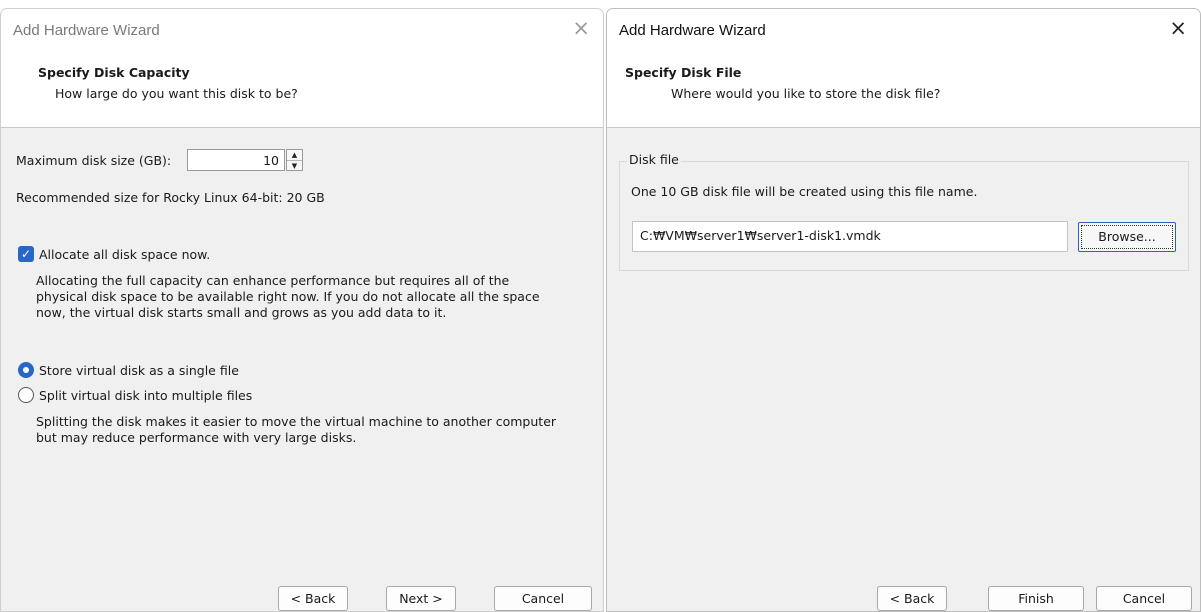 The width and height of the screenshot is (1201, 612). I want to click on allocate-checkbox: ✓, so click(26, 254).